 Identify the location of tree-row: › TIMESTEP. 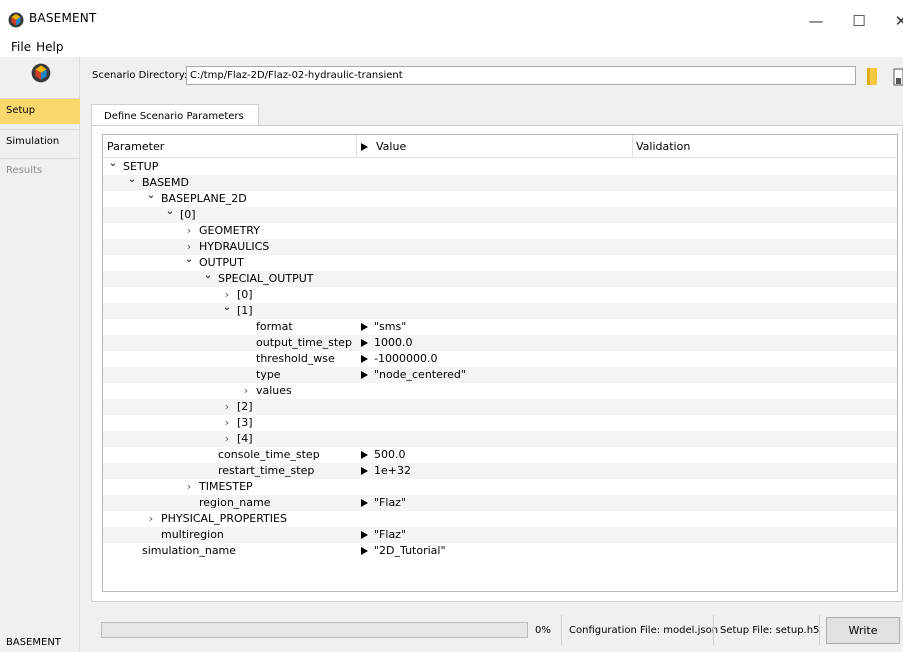
(500, 487).